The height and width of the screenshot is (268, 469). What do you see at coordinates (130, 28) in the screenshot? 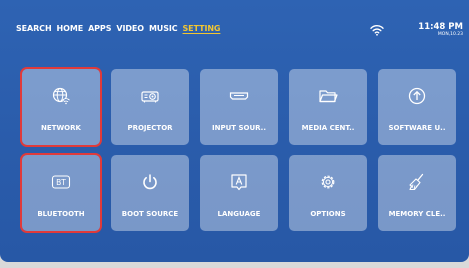
I see `nav-video: VIDEO` at bounding box center [130, 28].